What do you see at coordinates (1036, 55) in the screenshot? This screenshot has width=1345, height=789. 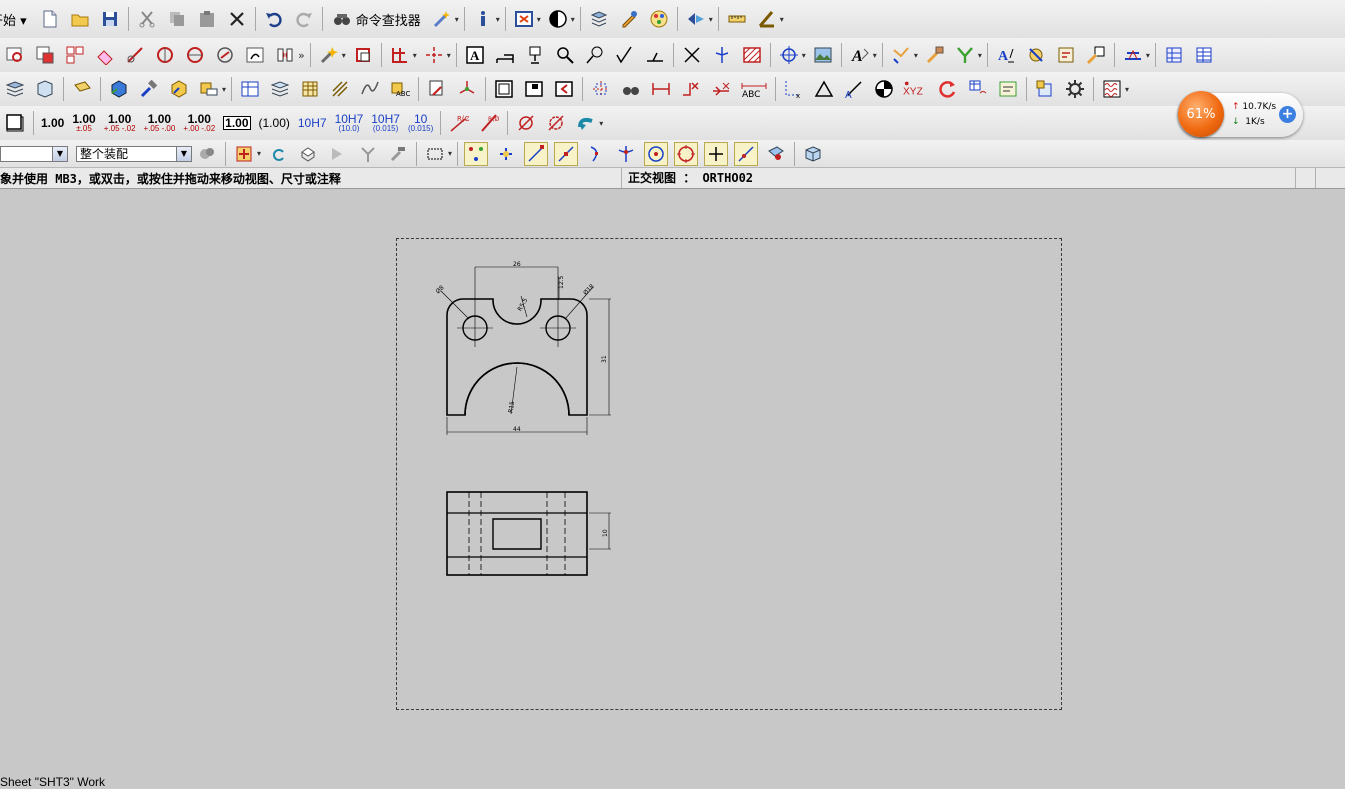 I see `dimension-preferences-icon` at bounding box center [1036, 55].